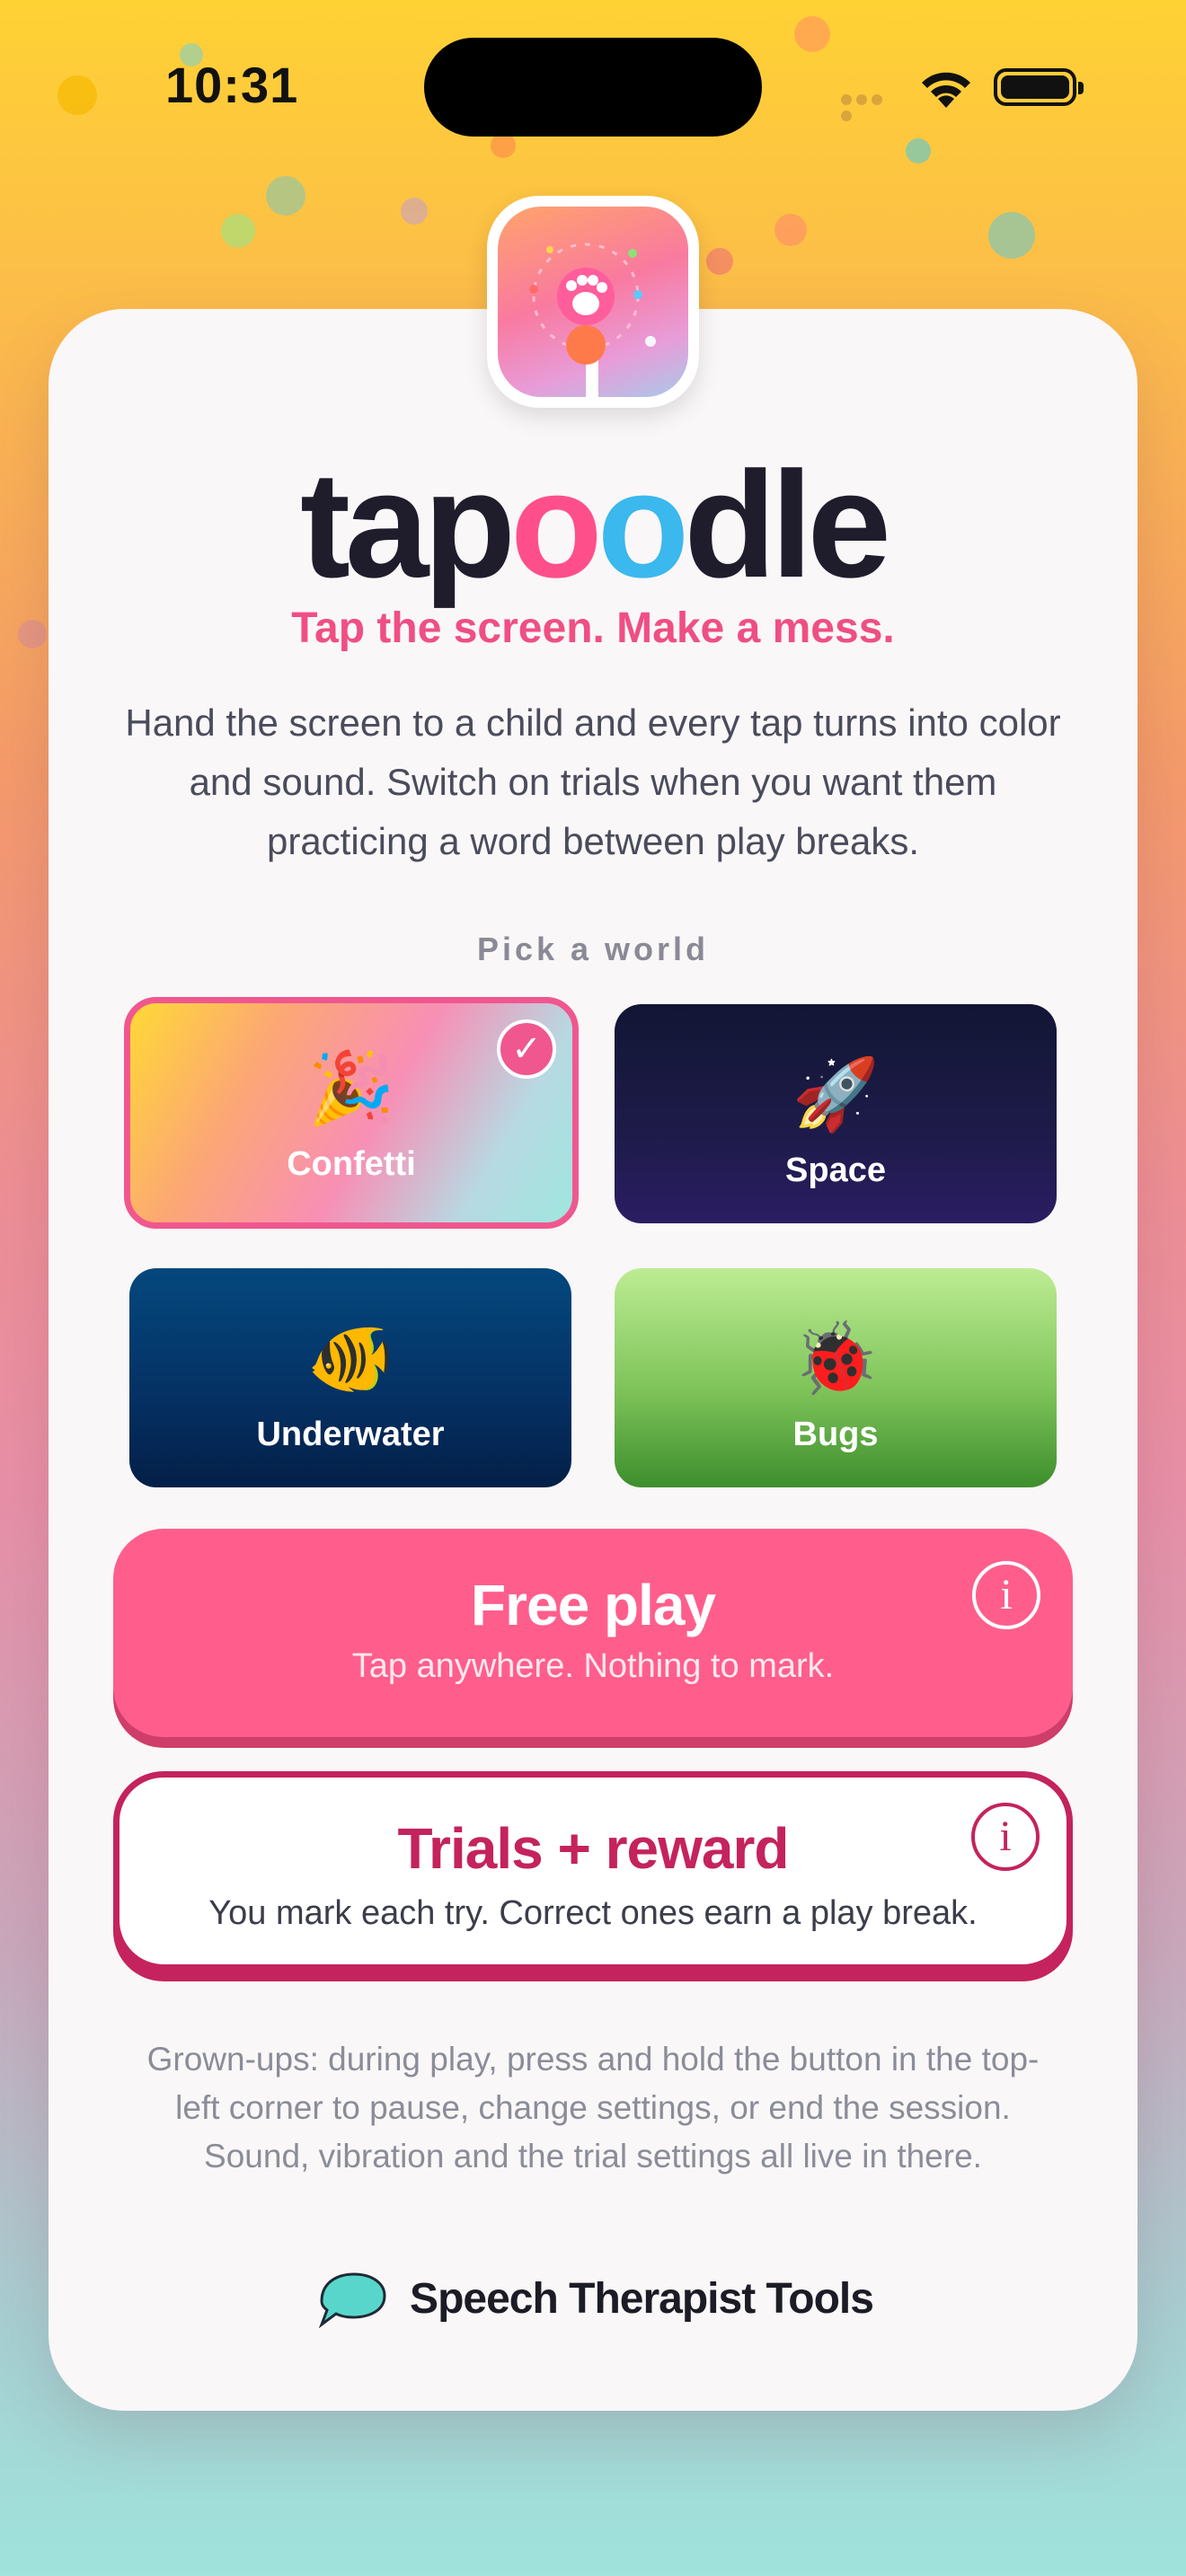 This screenshot has width=1186, height=2576. What do you see at coordinates (835, 1170) in the screenshot?
I see `world-label: Space` at bounding box center [835, 1170].